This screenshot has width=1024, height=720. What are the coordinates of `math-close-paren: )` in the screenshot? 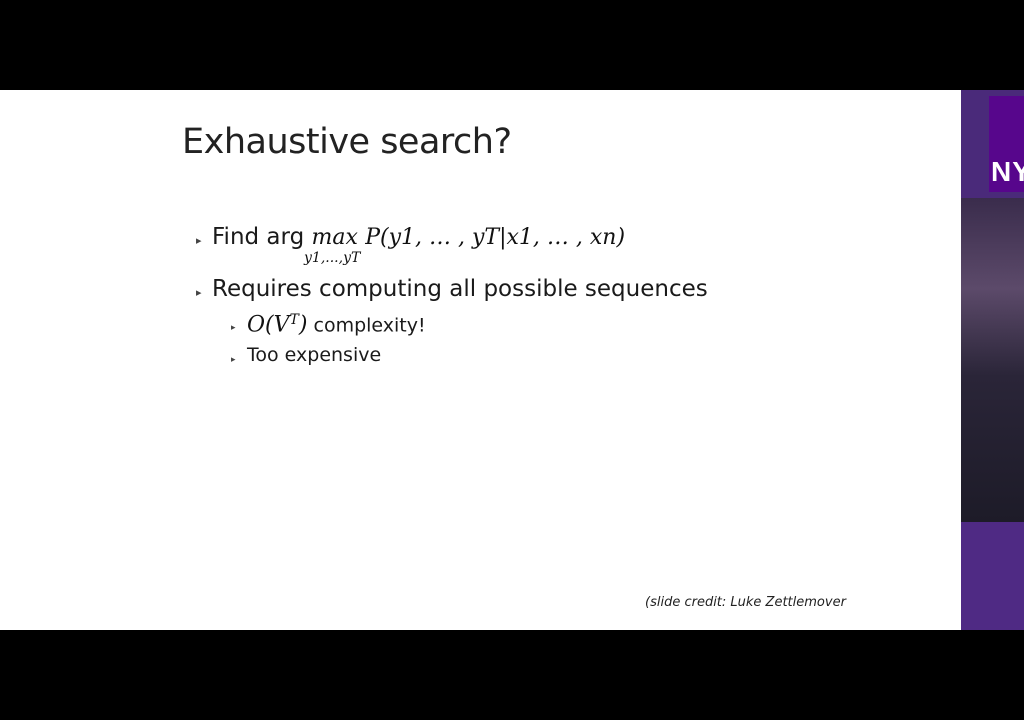 It's located at (303, 325).